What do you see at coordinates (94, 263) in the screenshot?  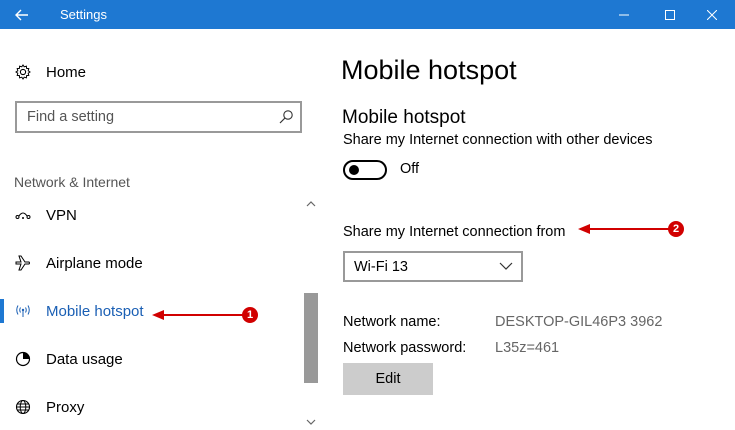 I see `sidebar-item-label: Airplane mode` at bounding box center [94, 263].